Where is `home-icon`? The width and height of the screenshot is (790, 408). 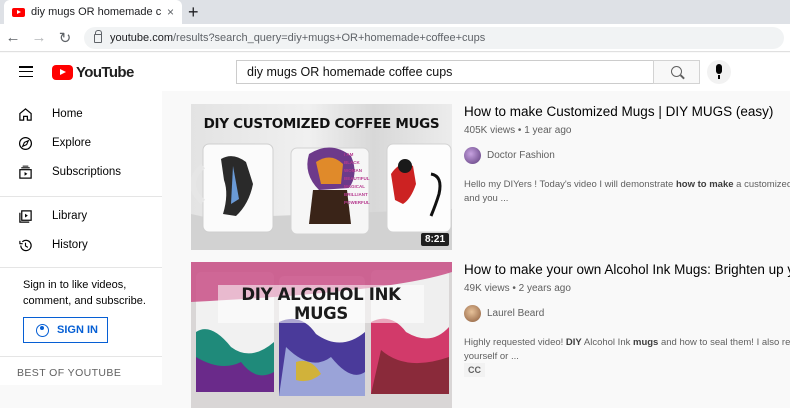
home-icon is located at coordinates (25, 114).